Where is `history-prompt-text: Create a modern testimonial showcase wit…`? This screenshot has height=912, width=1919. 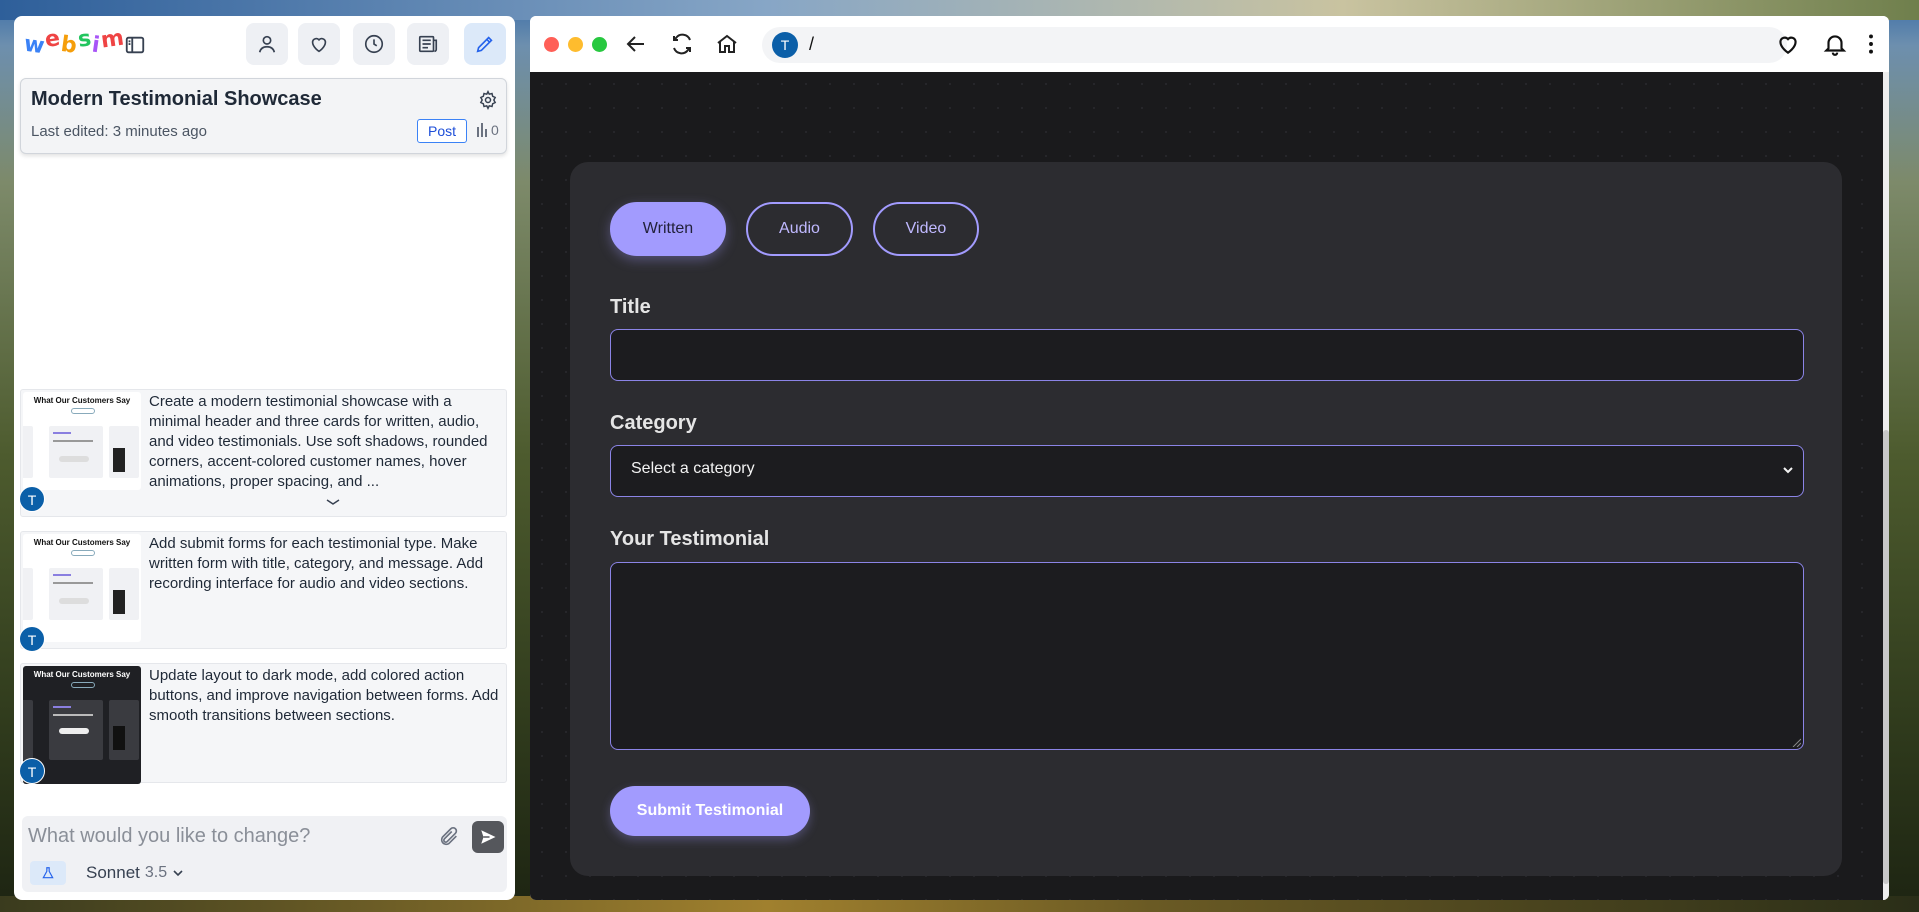 history-prompt-text: Create a modern testimonial showcase wit… is located at coordinates (318, 441).